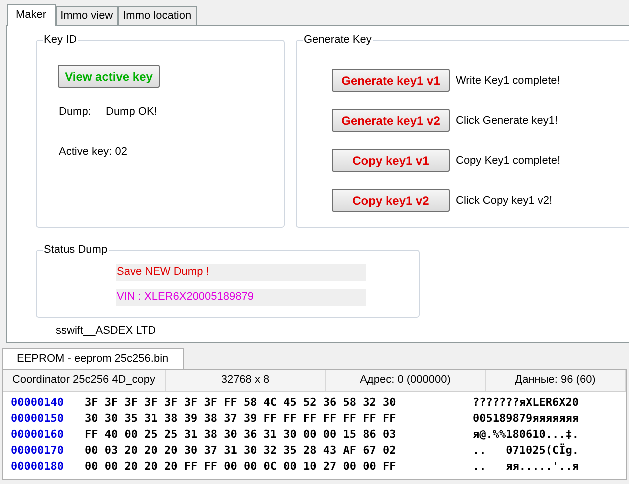 This screenshot has height=484, width=629. What do you see at coordinates (157, 15) in the screenshot?
I see `tab: Immo location` at bounding box center [157, 15].